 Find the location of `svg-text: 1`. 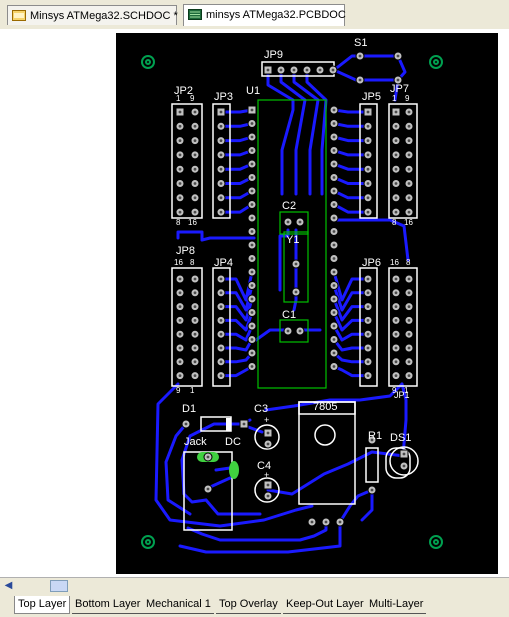

svg-text: 1 is located at coordinates (394, 98).